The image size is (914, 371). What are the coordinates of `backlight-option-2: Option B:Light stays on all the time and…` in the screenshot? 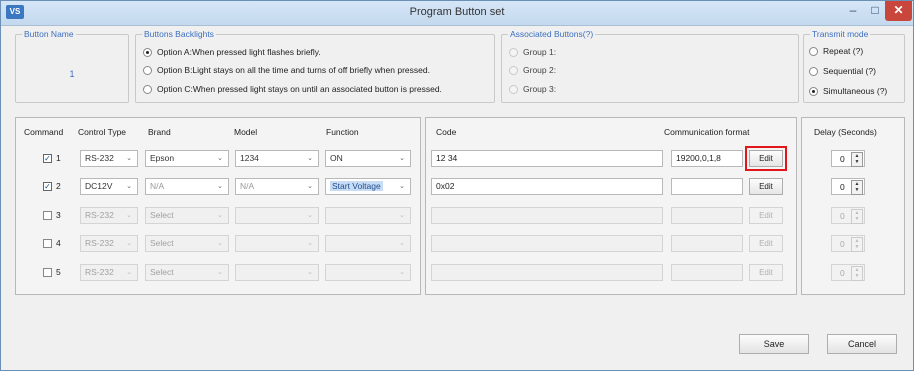 It's located at (286, 70).